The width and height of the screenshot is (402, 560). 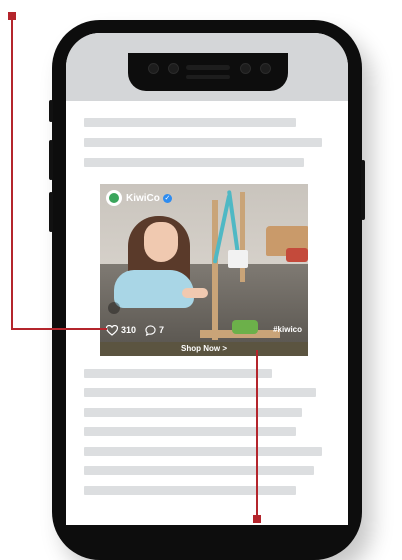 What do you see at coordinates (51, 160) in the screenshot?
I see `phone-volume-up` at bounding box center [51, 160].